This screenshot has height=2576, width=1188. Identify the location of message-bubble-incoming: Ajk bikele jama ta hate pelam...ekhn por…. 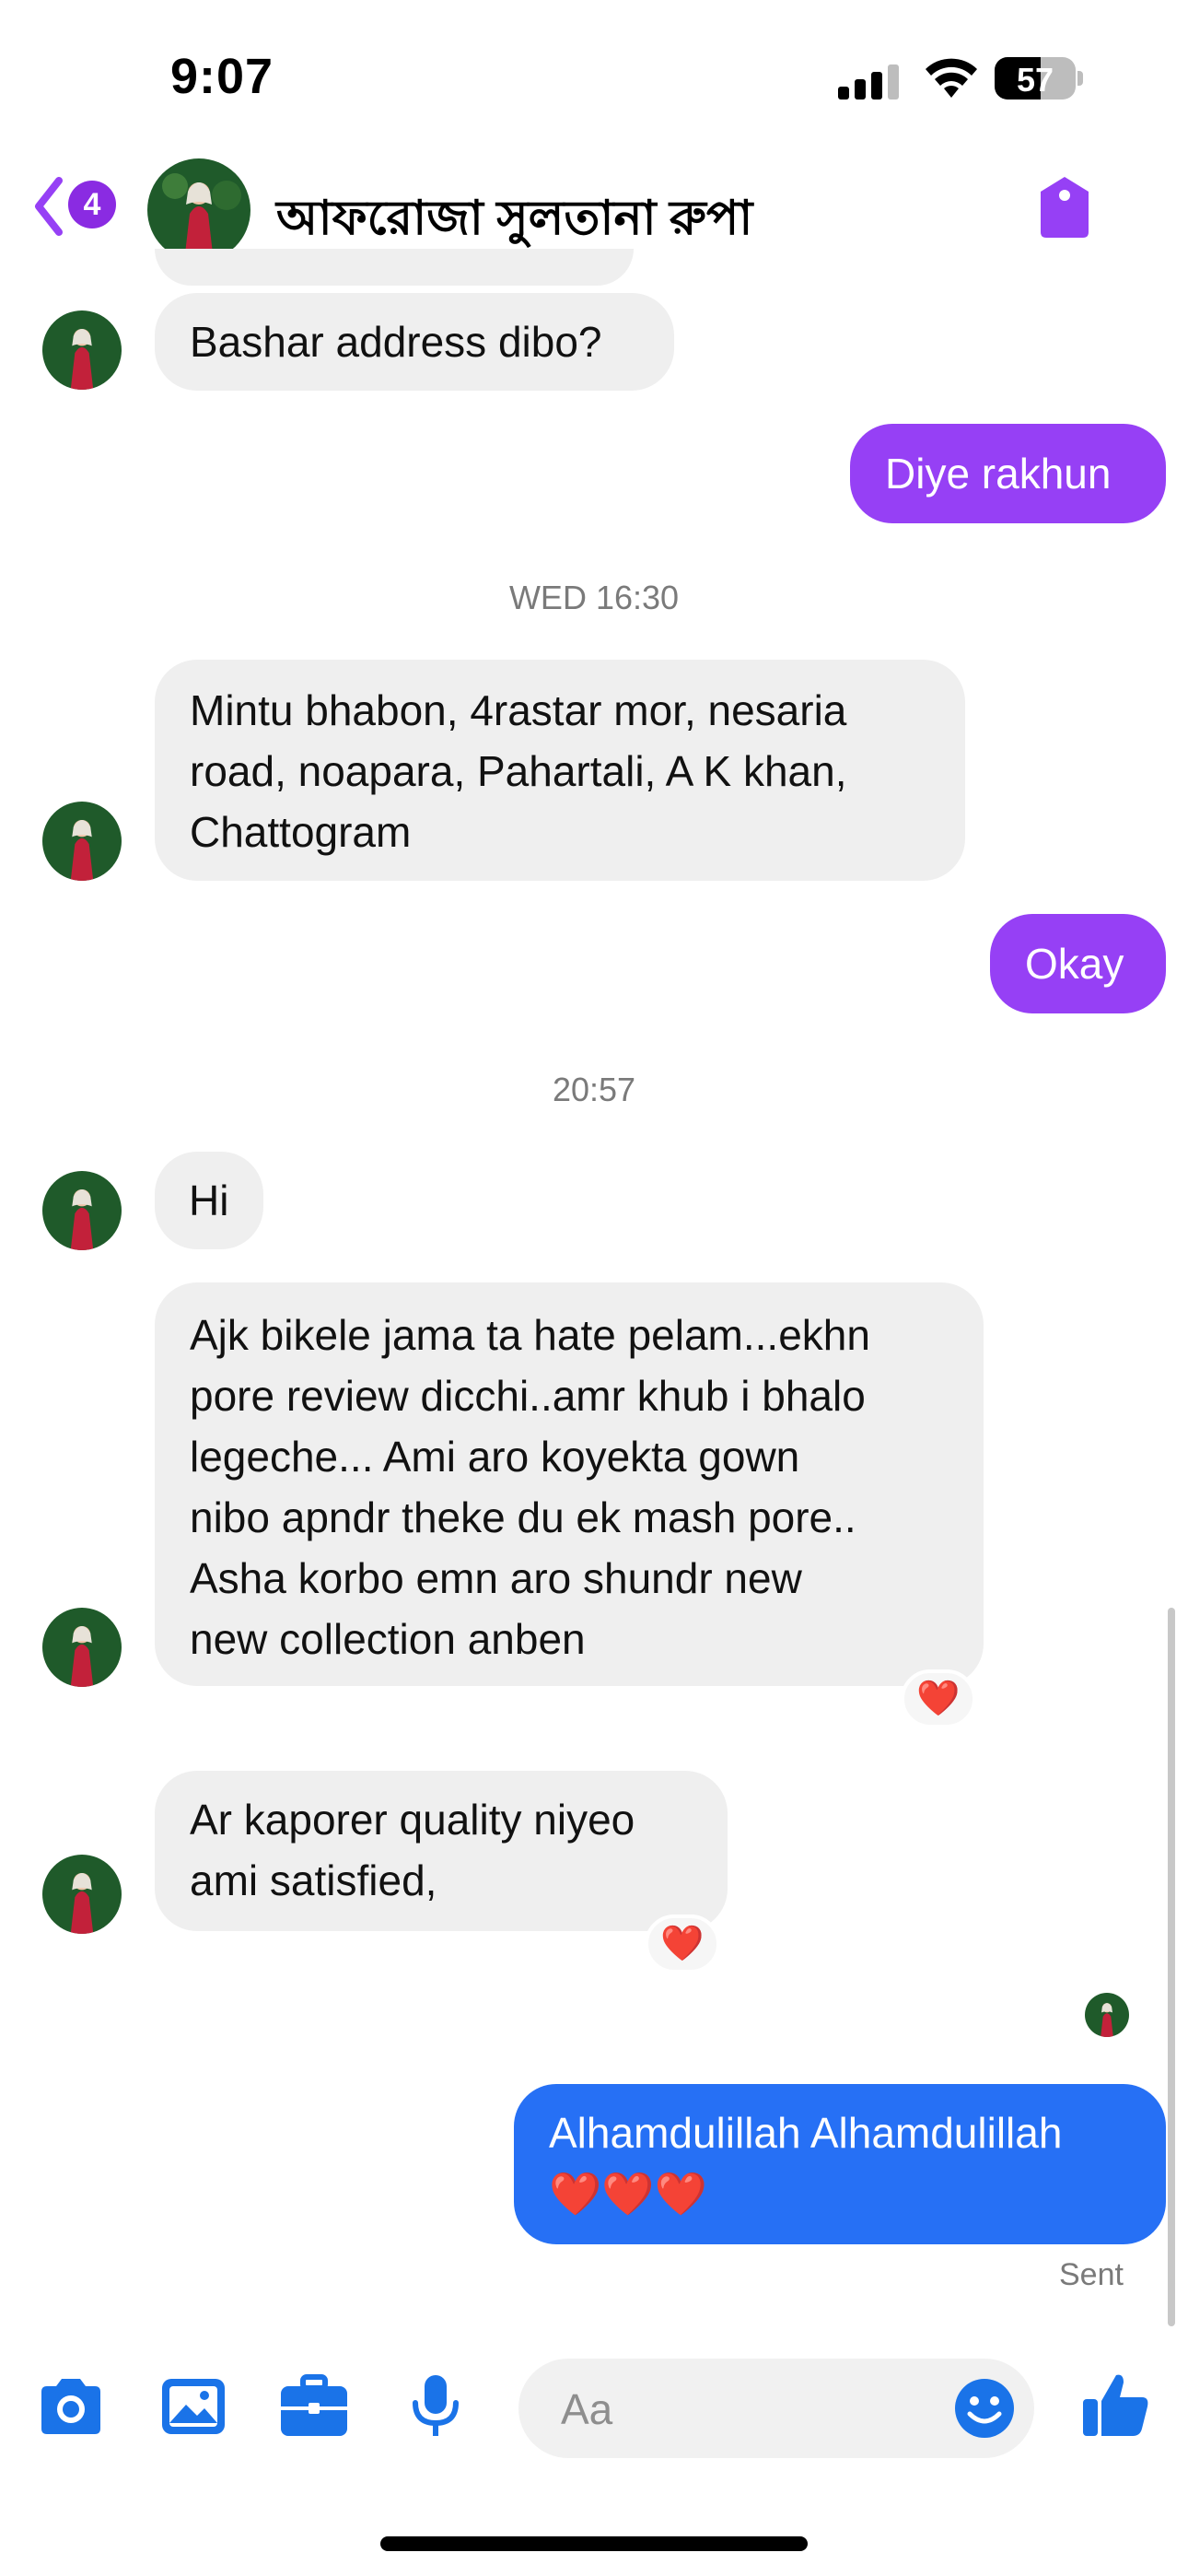
(569, 1484).